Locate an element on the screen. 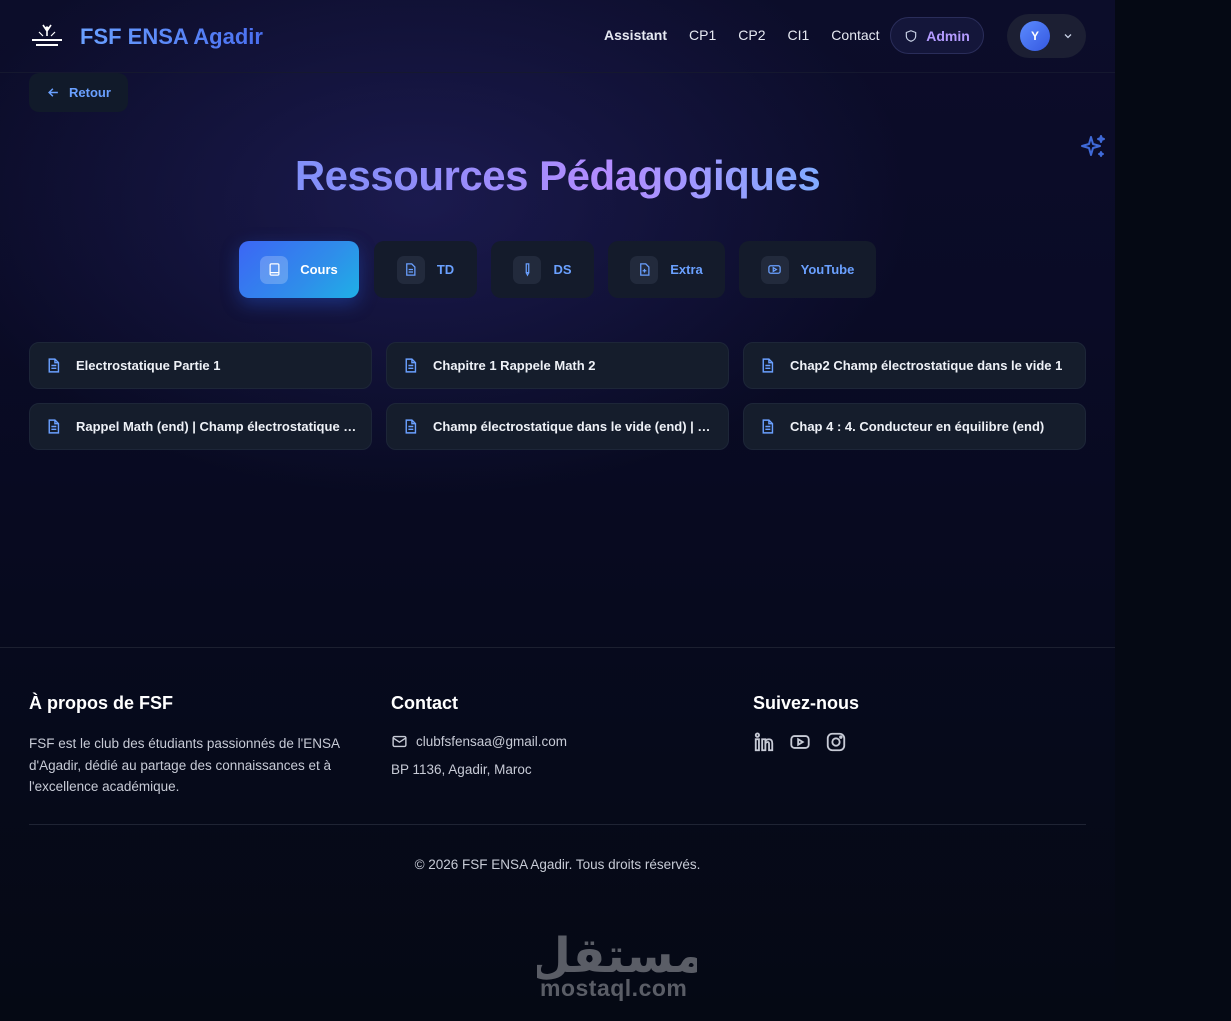  footer-about-title: À propos de FSF is located at coordinates (101, 703).